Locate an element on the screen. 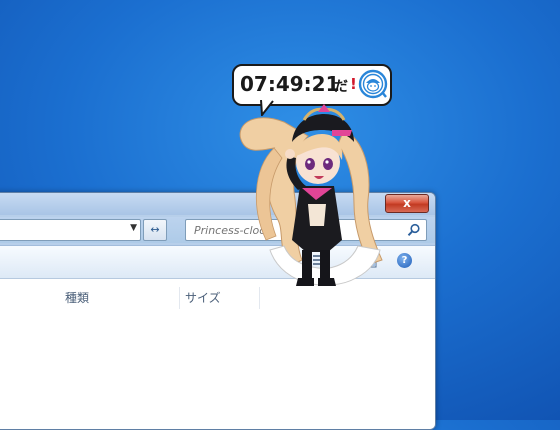 This screenshot has height=430, width=560. clock-suffix: だ is located at coordinates (341, 87).